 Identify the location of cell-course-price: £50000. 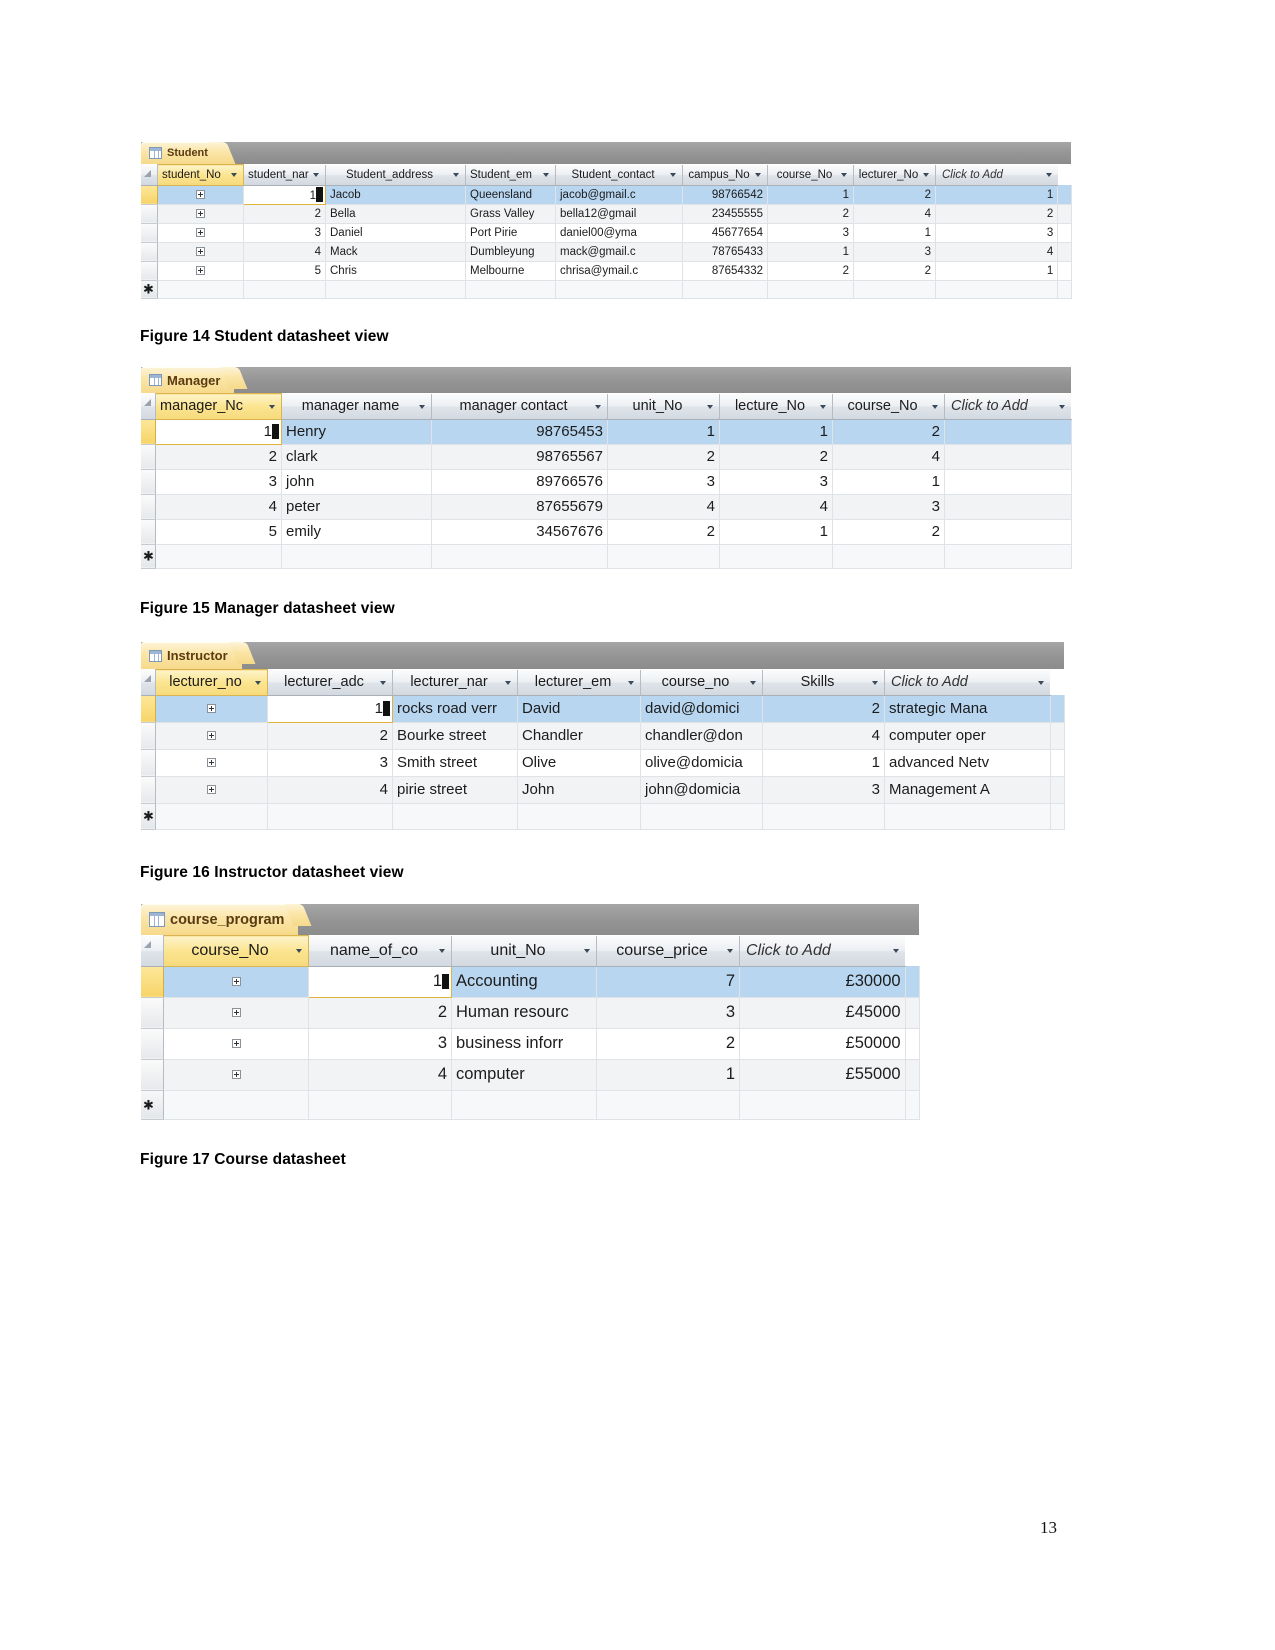
(822, 1044).